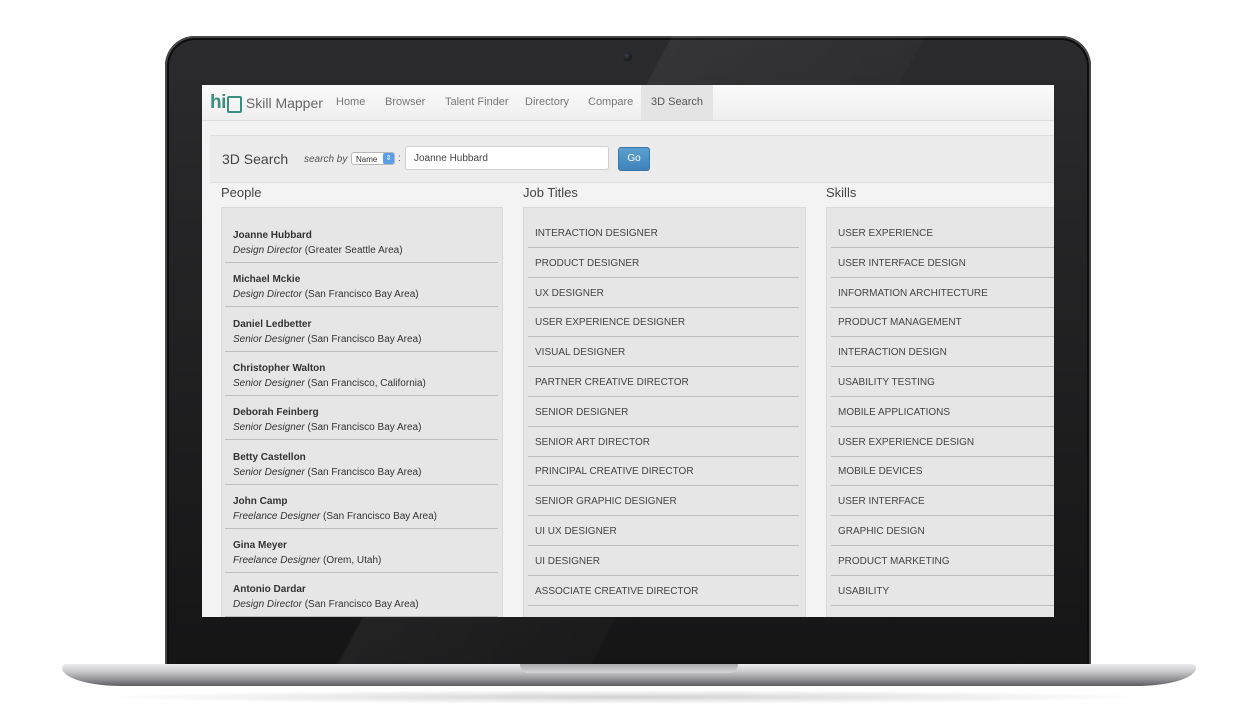 The image size is (1246, 726). I want to click on nav-item-directory: Directory, so click(547, 102).